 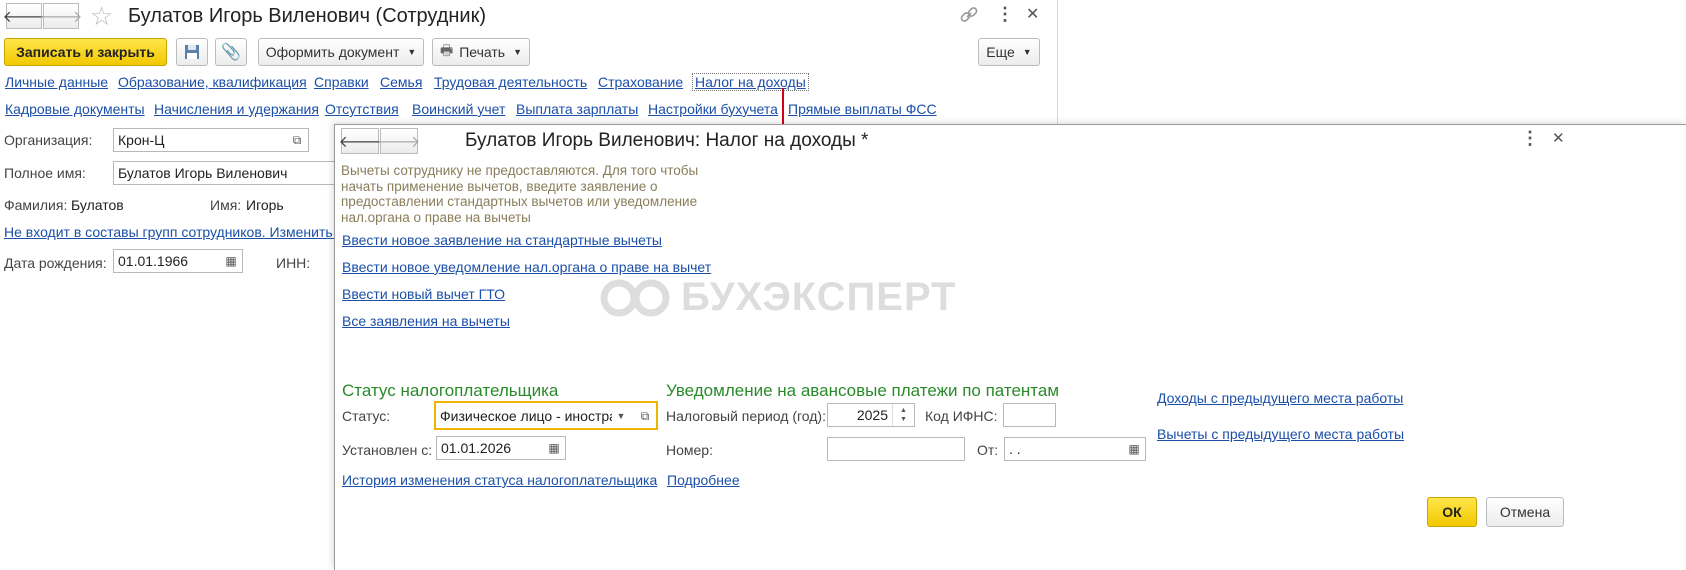 I want to click on dialog-close-icon: ✕, so click(x=1558, y=138).